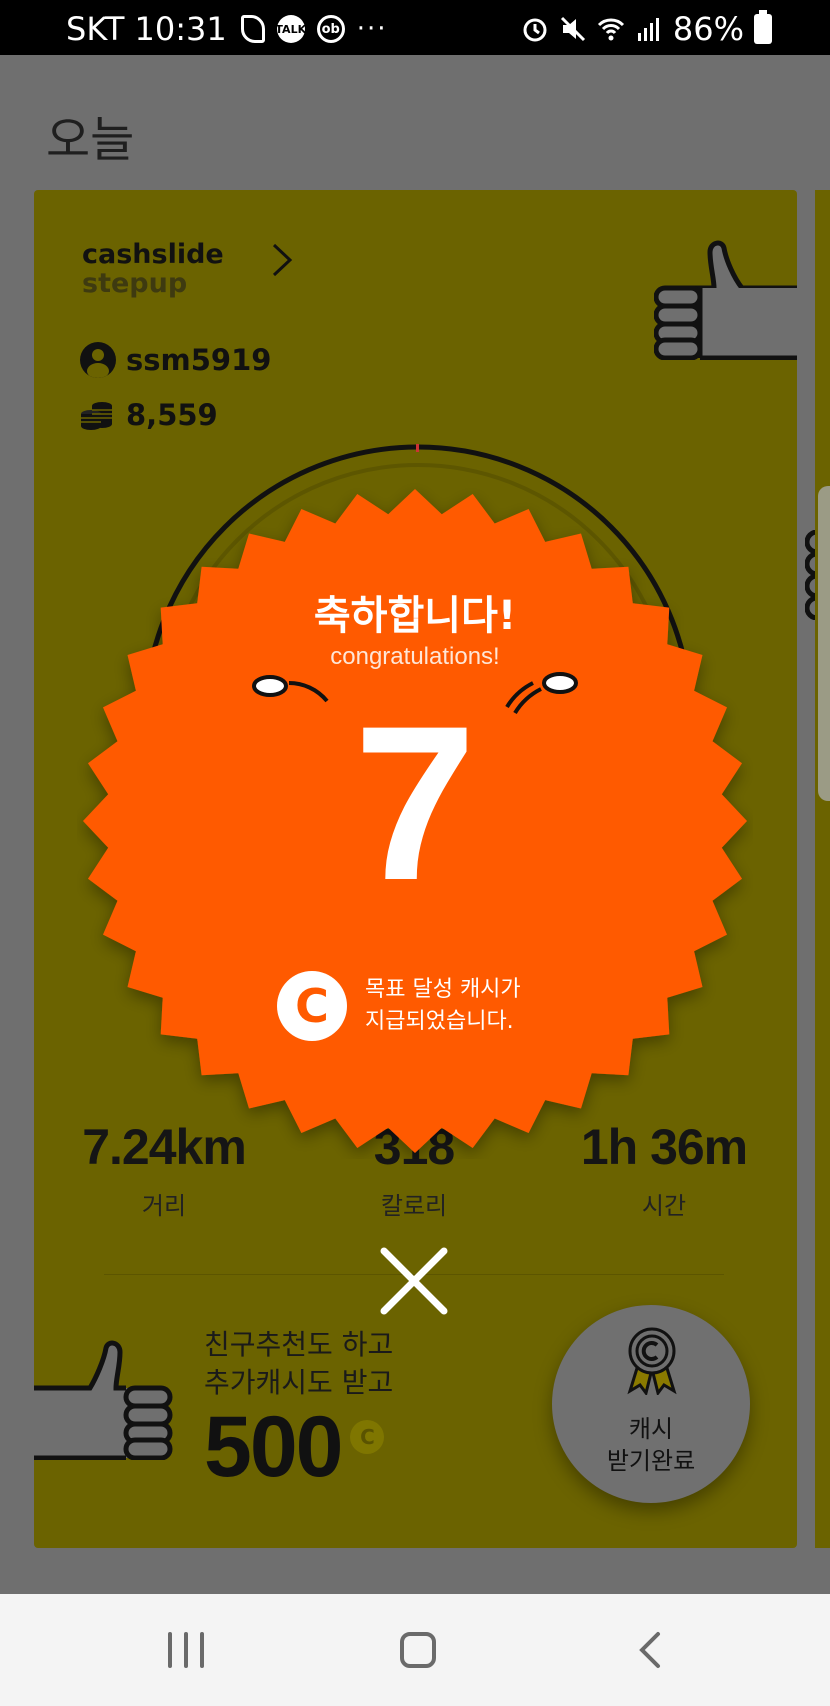  I want to click on signal-icon, so click(648, 29).